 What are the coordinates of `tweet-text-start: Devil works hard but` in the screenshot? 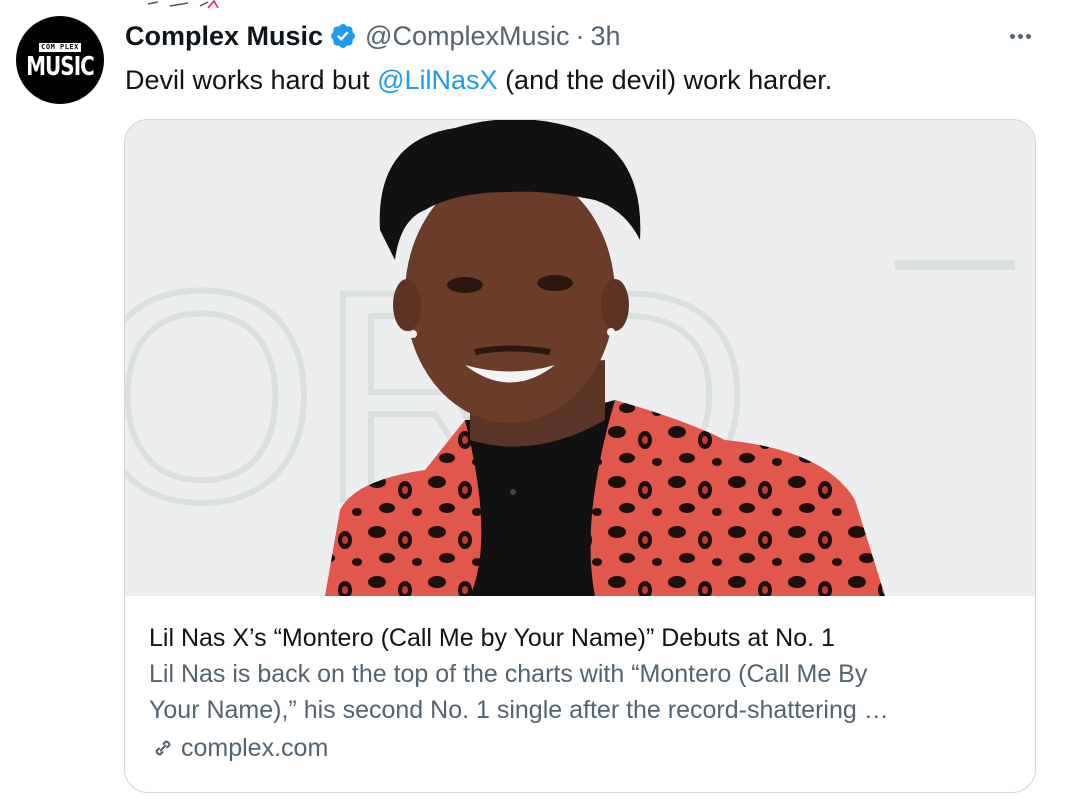 It's located at (251, 80).